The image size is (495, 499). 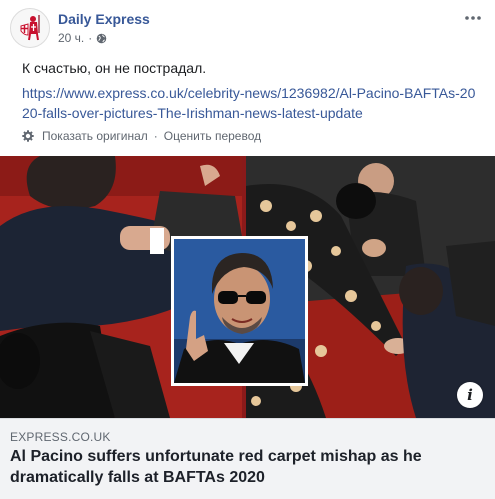 I want to click on post-caption: К счастью, он не пострадал., so click(x=114, y=68).